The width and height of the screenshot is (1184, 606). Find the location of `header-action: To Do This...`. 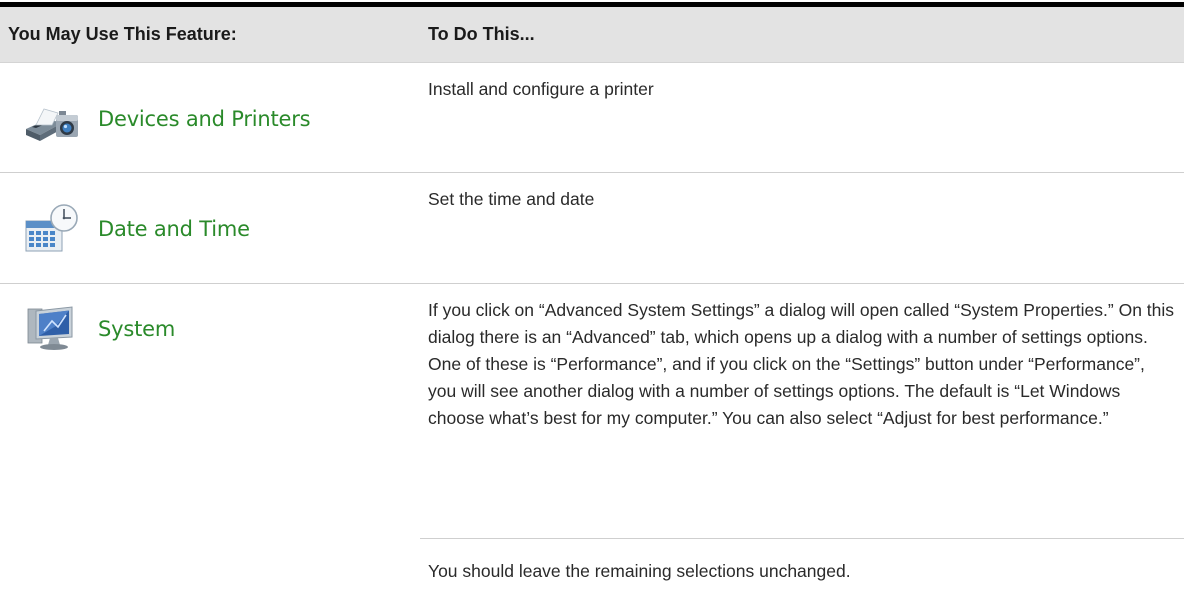

header-action: To Do This... is located at coordinates (481, 34).